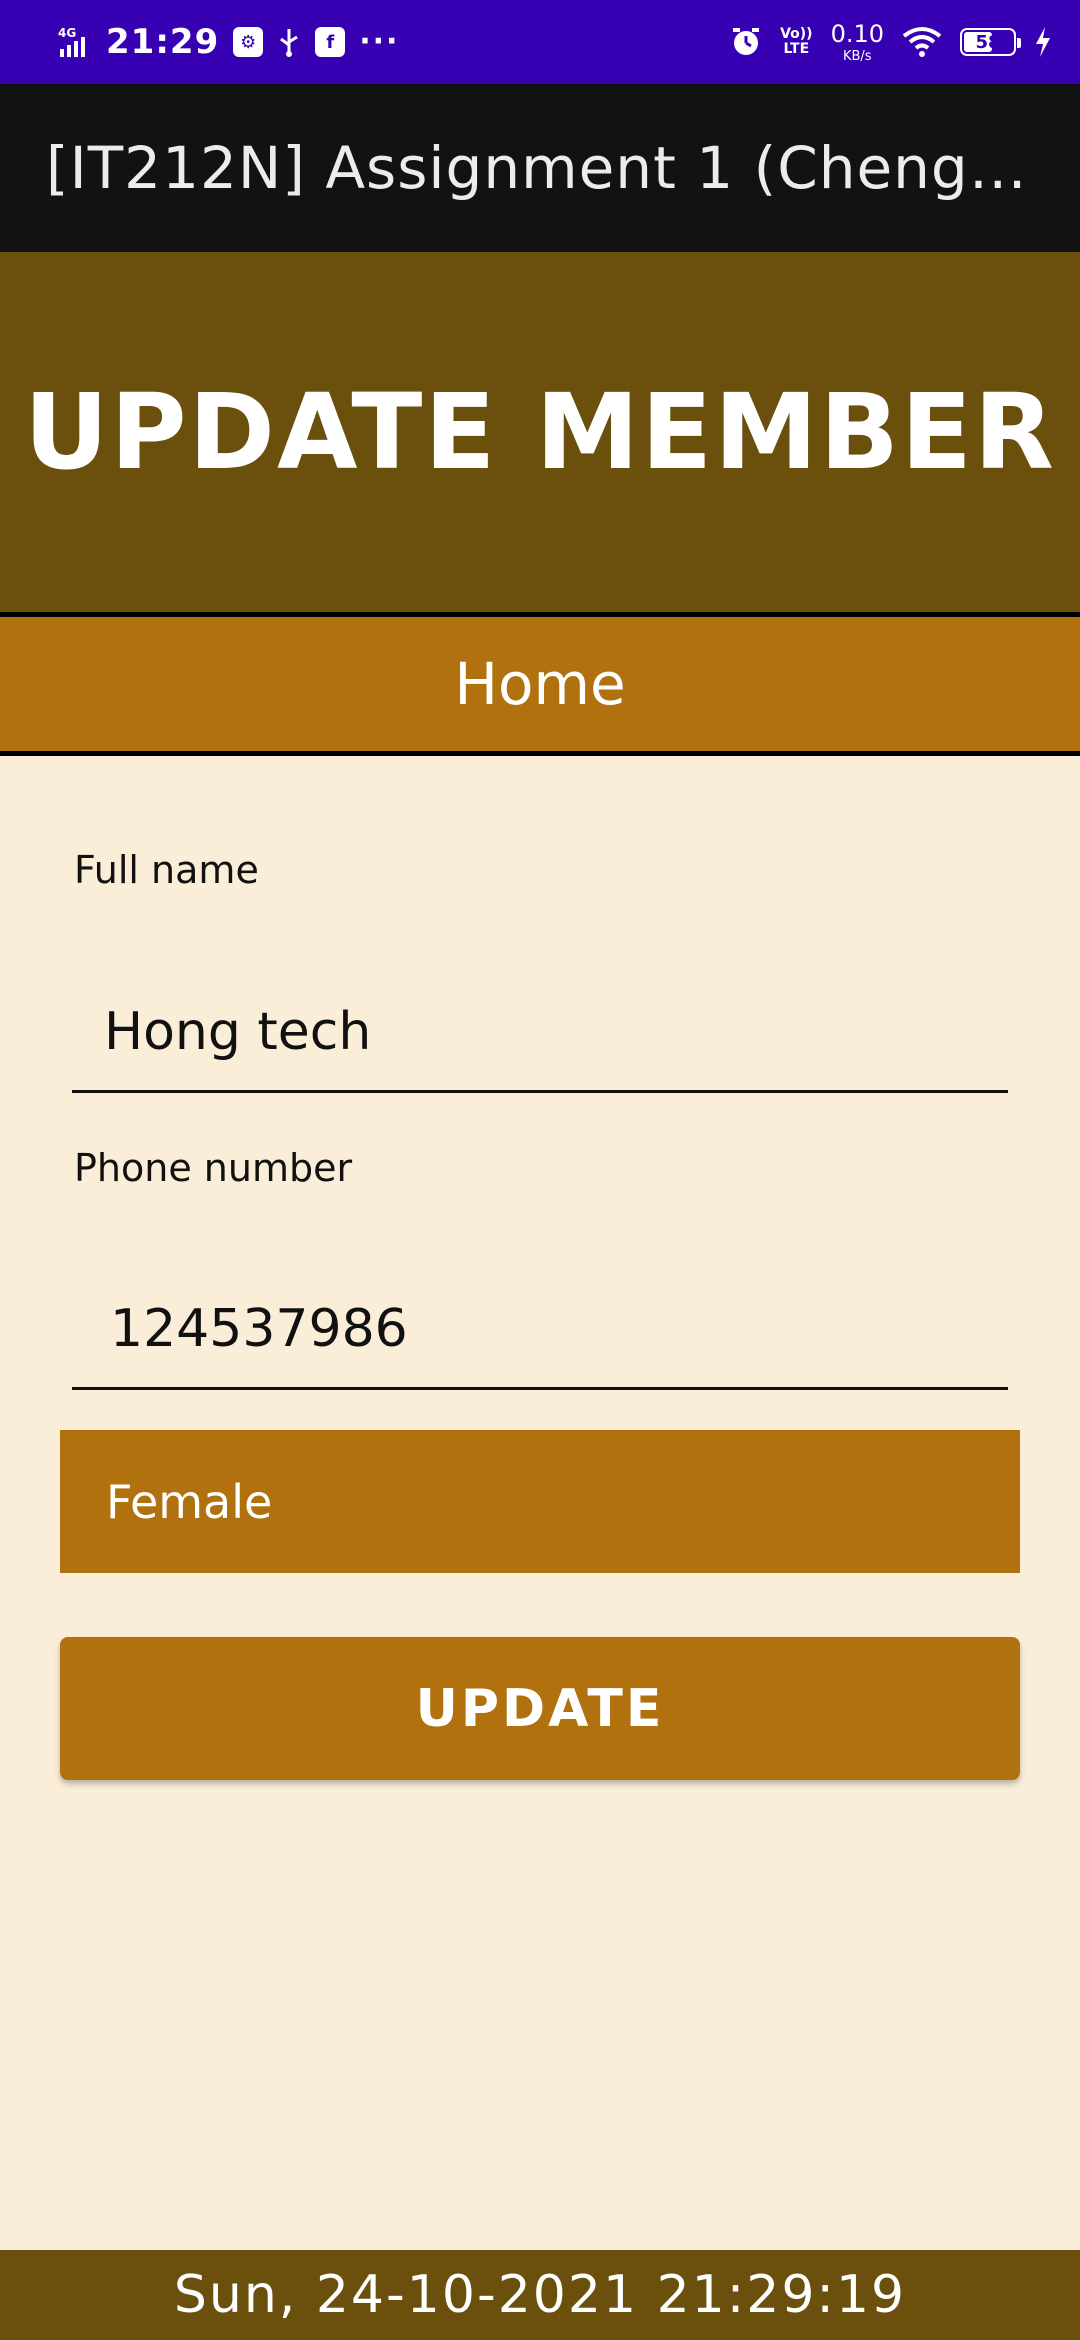 Image resolution: width=1080 pixels, height=2340 pixels. What do you see at coordinates (922, 42) in the screenshot?
I see `wifi-icon` at bounding box center [922, 42].